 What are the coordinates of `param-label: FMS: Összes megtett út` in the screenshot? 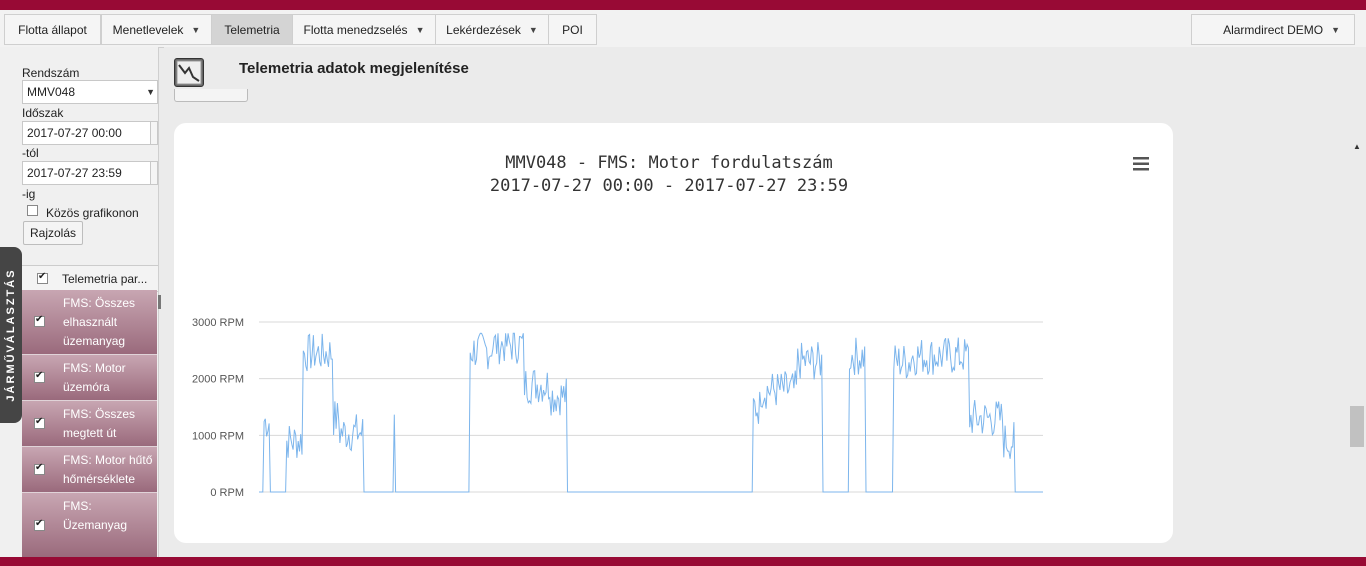 It's located at (99, 423).